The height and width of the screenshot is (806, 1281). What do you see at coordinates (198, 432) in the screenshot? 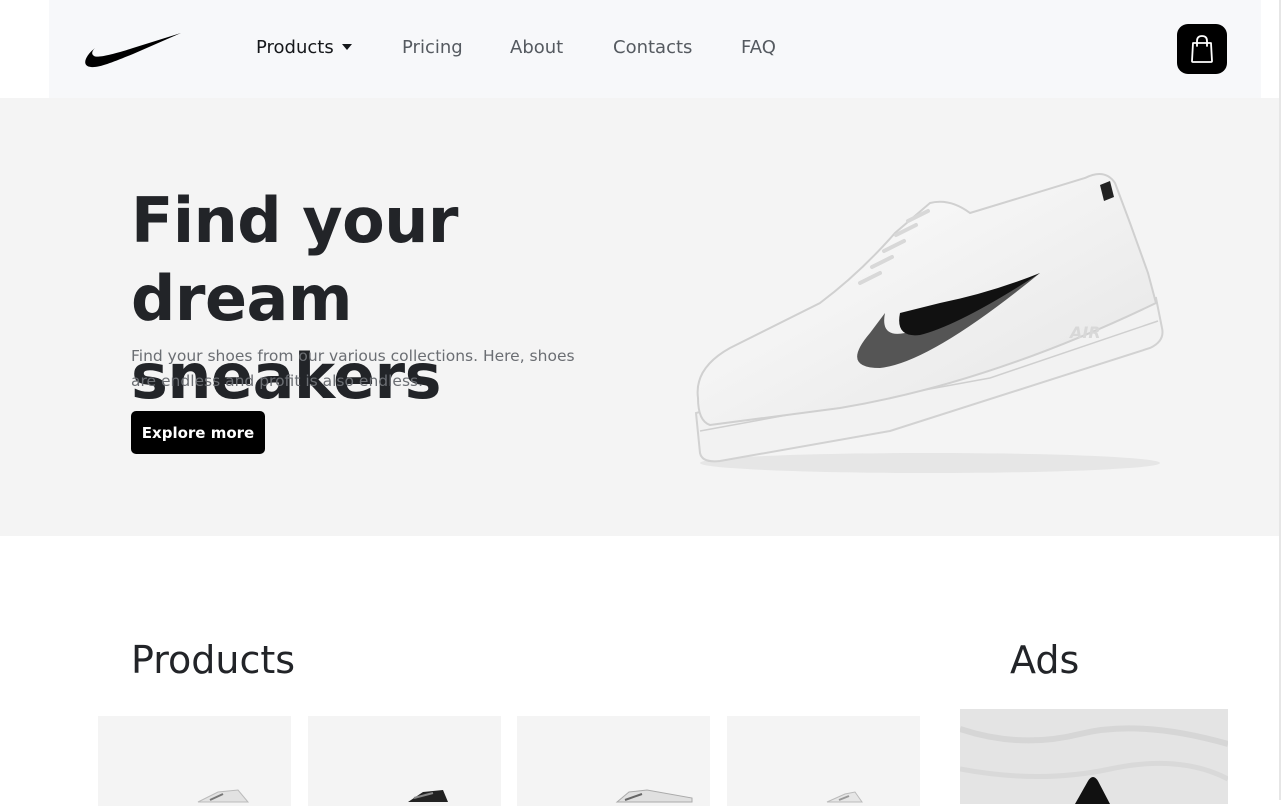
I see `explore-more-button: Explore more` at bounding box center [198, 432].